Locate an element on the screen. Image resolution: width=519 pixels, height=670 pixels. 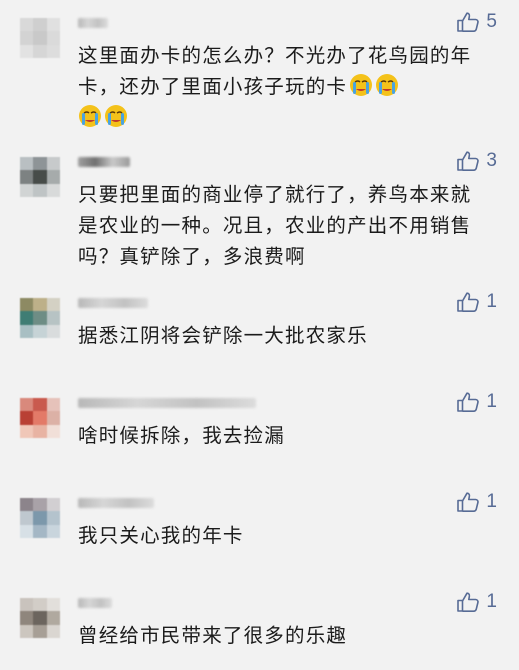
comment-text: 这里面办卡的怎么办？不光办了花鸟园的年卡，还办了里面小孩子玩的卡 is located at coordinates (283, 86).